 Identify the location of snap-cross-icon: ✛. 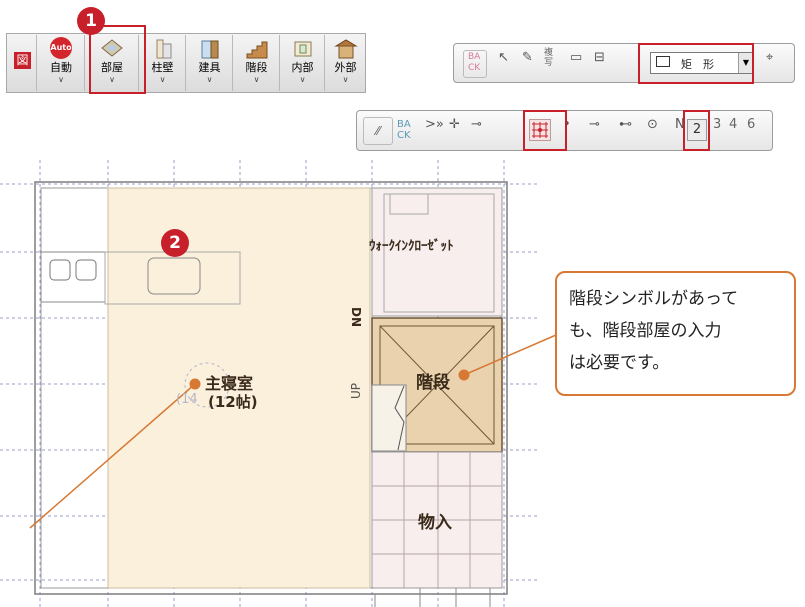
(454, 124).